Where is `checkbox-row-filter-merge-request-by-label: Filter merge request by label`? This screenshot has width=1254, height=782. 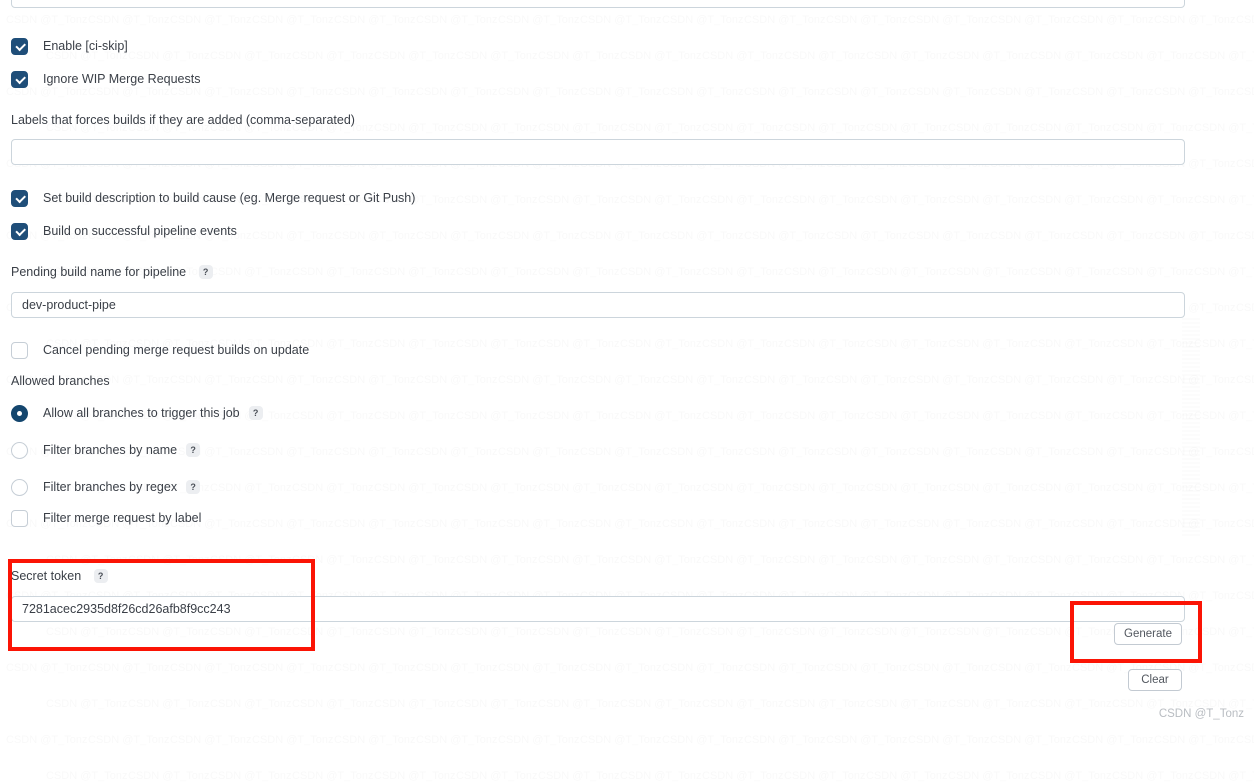
checkbox-row-filter-merge-request-by-label: Filter merge request by label is located at coordinates (106, 518).